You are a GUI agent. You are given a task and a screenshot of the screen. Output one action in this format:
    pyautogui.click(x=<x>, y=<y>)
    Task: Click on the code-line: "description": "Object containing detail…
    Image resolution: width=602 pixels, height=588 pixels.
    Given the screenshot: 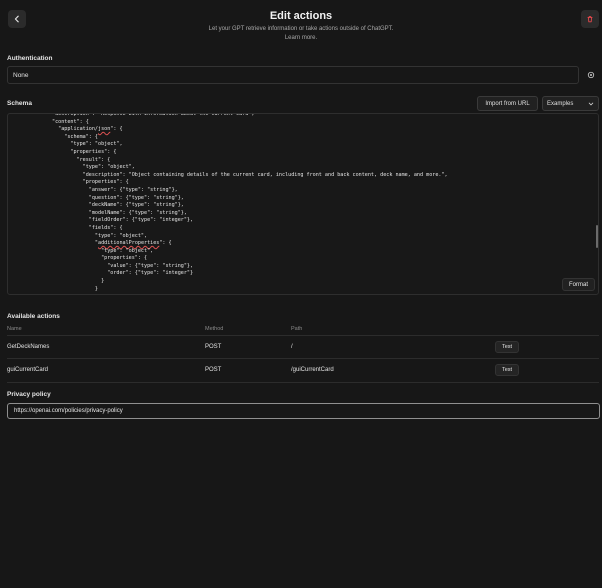 What is the action you would take?
    pyautogui.click(x=250, y=174)
    